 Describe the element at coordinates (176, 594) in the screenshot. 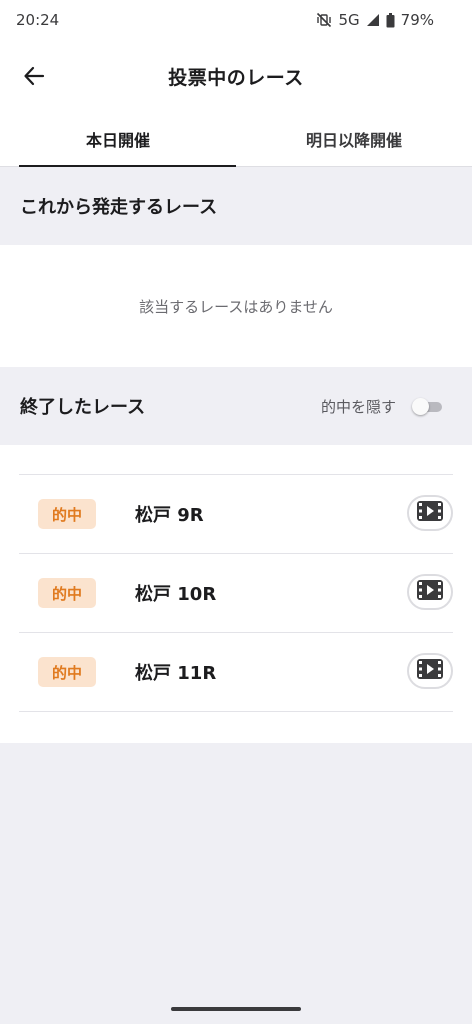

I see `race-name: 松戸 10R` at that location.